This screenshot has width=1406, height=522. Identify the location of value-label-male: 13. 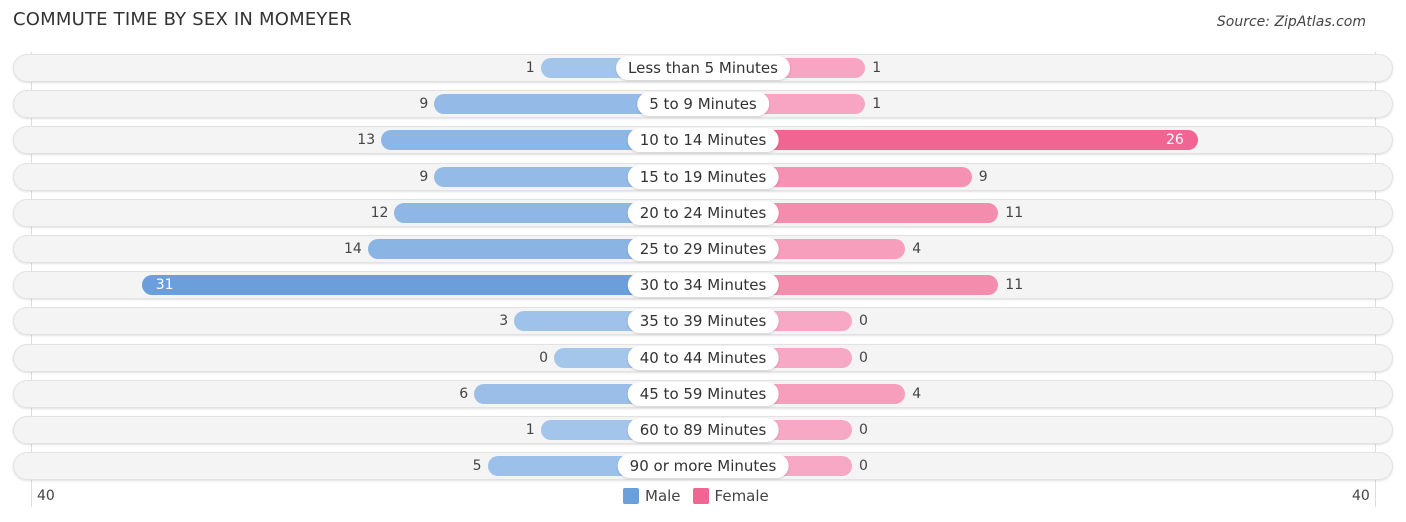
(366, 140).